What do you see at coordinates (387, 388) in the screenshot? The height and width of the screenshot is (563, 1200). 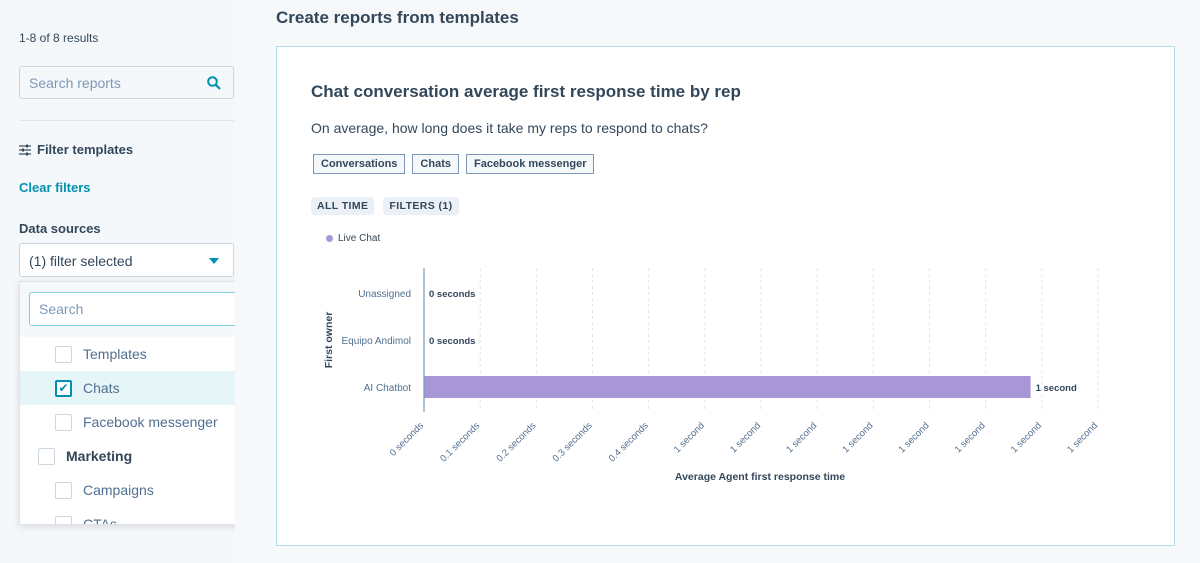 I see `y-tick-label: AI Chatbot` at bounding box center [387, 388].